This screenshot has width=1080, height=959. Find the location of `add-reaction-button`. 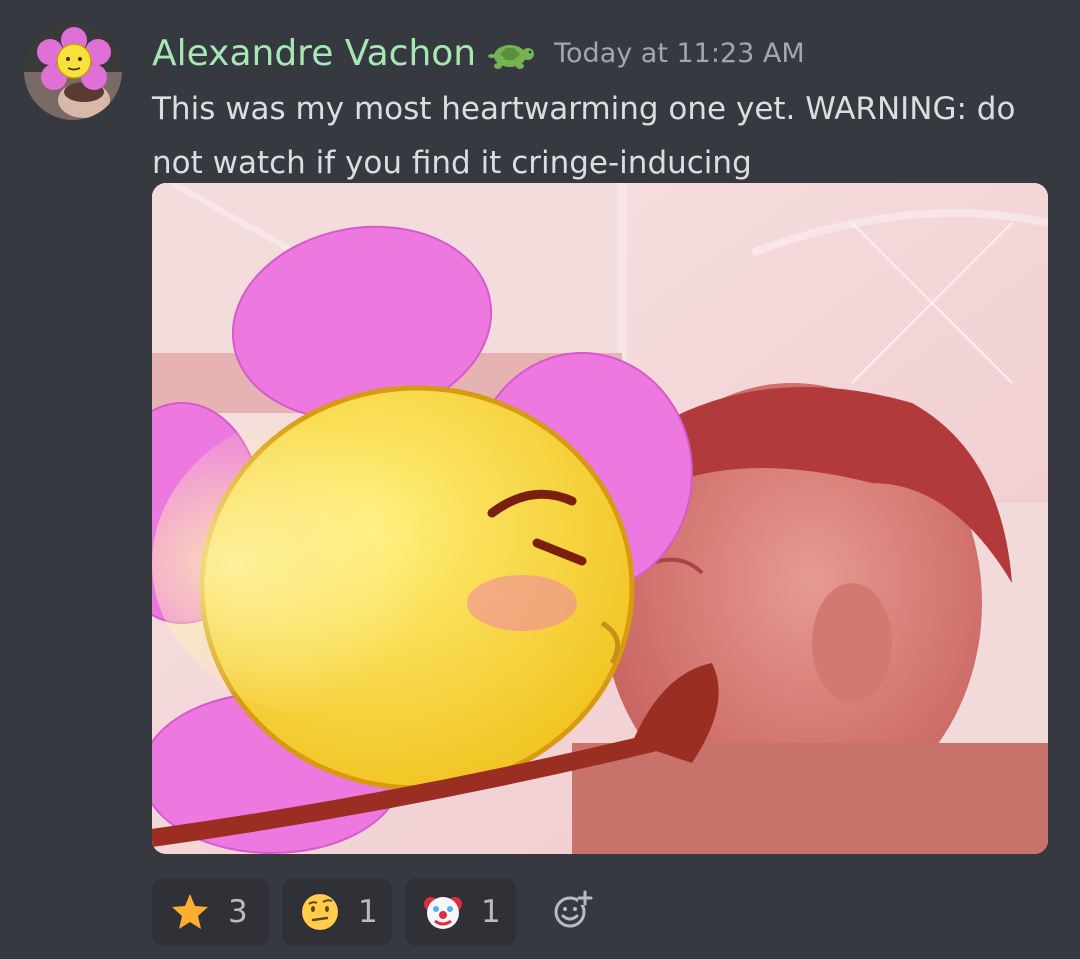

add-reaction-button is located at coordinates (573, 912).